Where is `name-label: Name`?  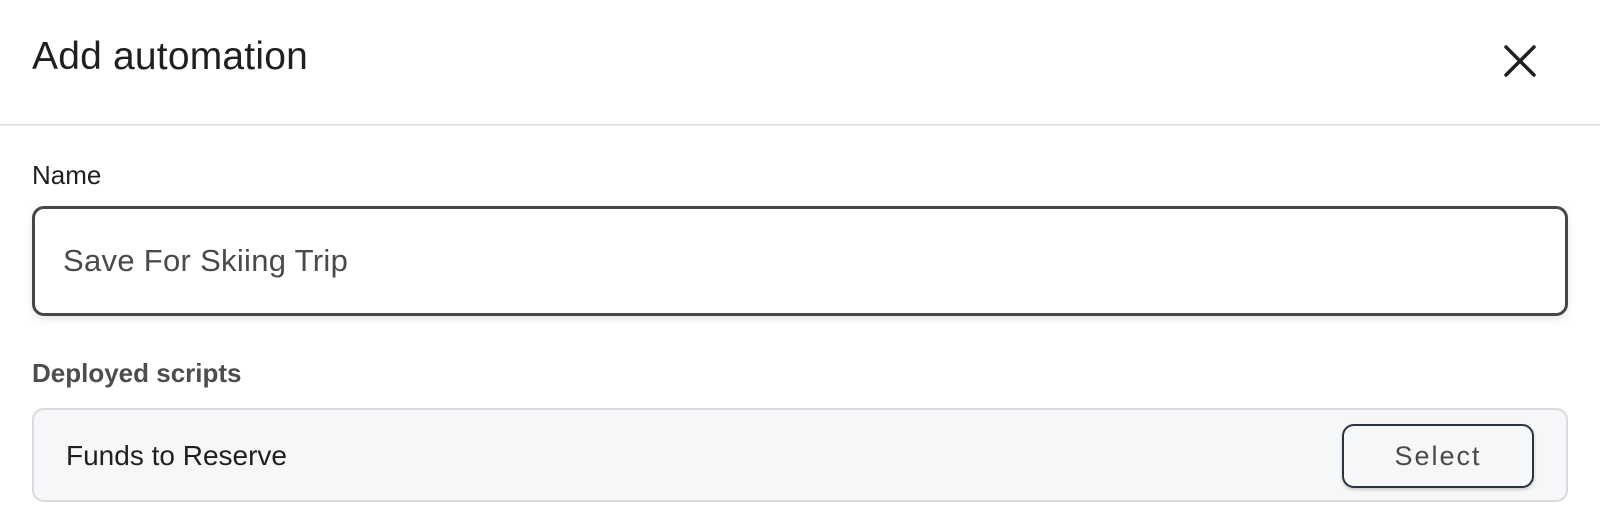
name-label: Name is located at coordinates (67, 175).